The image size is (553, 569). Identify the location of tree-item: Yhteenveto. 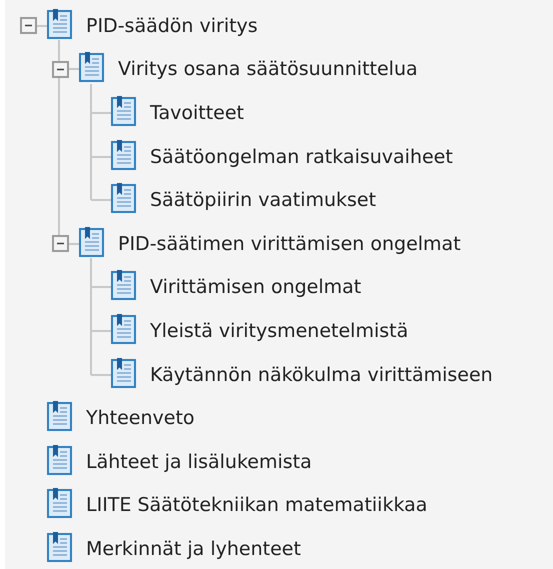
(140, 418).